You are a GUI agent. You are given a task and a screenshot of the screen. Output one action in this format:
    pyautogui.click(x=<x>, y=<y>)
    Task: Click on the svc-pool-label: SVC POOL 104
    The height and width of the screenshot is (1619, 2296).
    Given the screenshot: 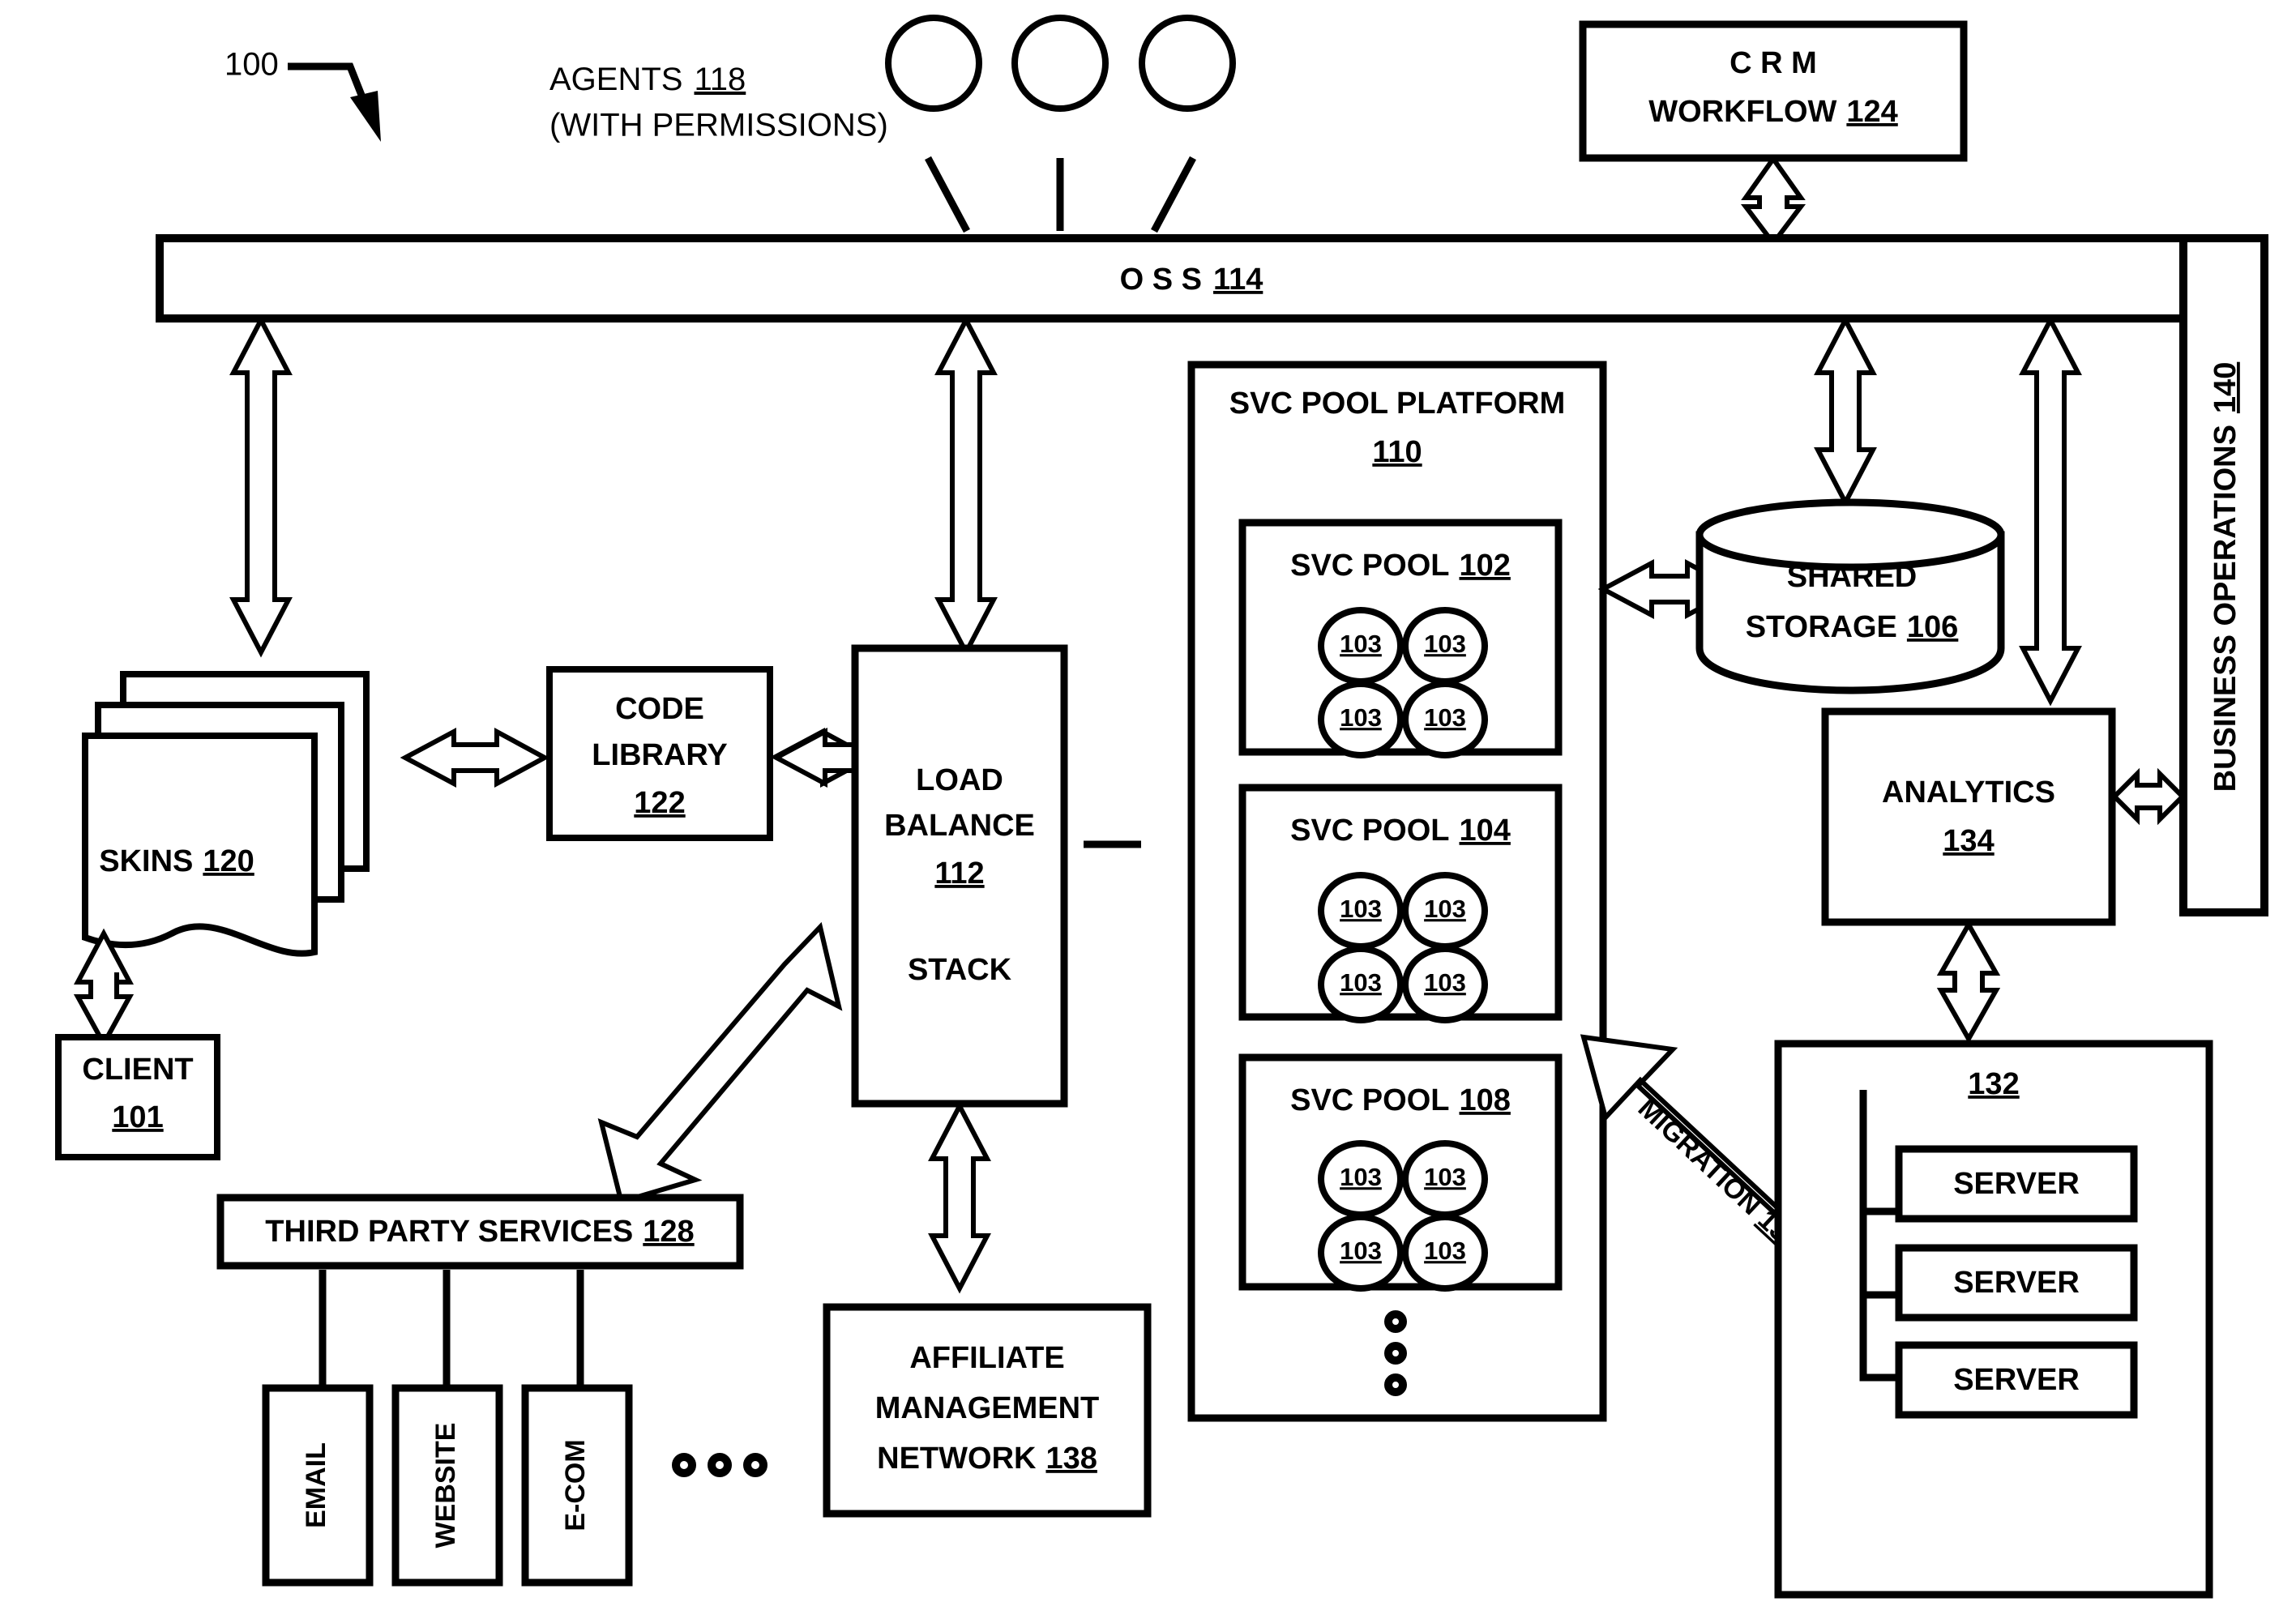 What is the action you would take?
    pyautogui.click(x=1400, y=831)
    